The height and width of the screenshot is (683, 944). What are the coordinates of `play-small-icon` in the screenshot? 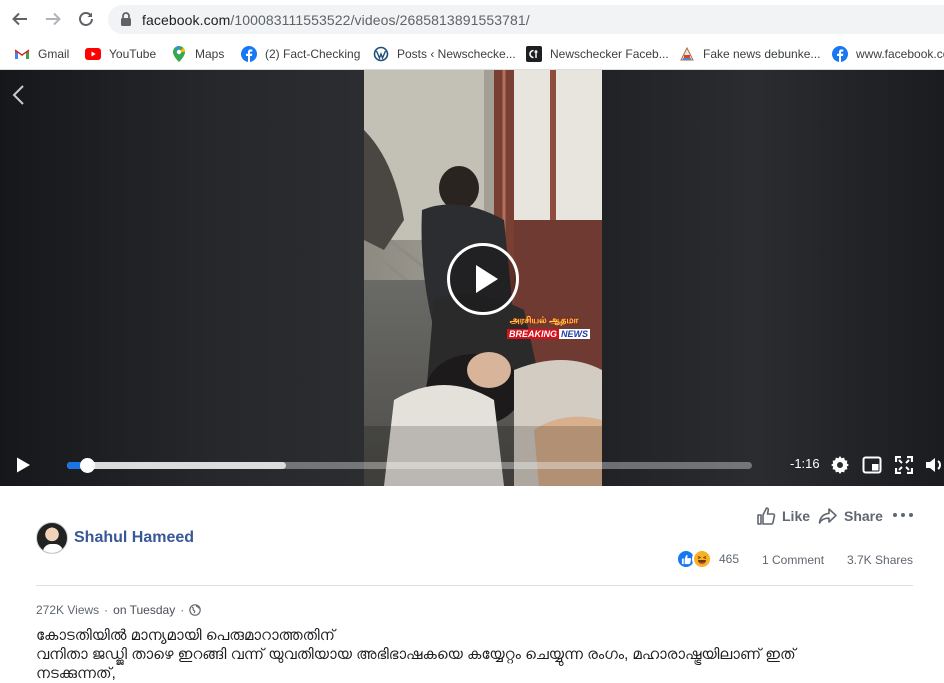 It's located at (23, 465).